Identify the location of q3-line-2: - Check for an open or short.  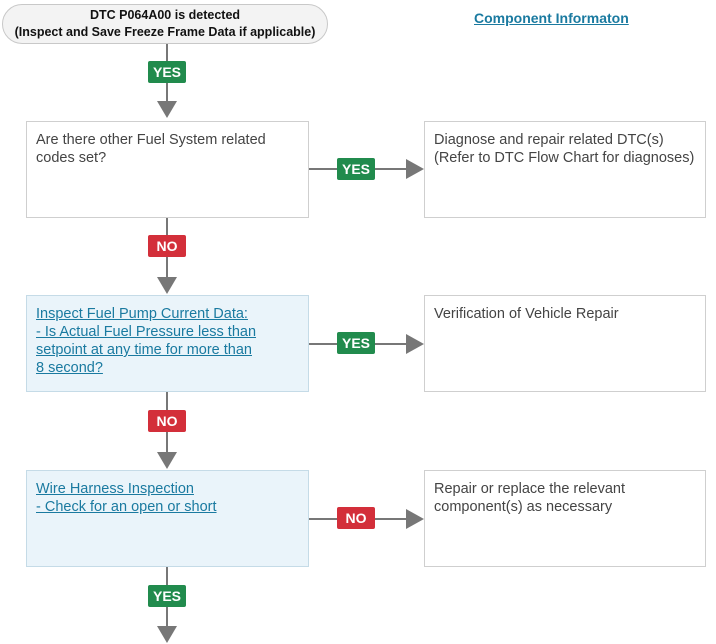
(167, 507).